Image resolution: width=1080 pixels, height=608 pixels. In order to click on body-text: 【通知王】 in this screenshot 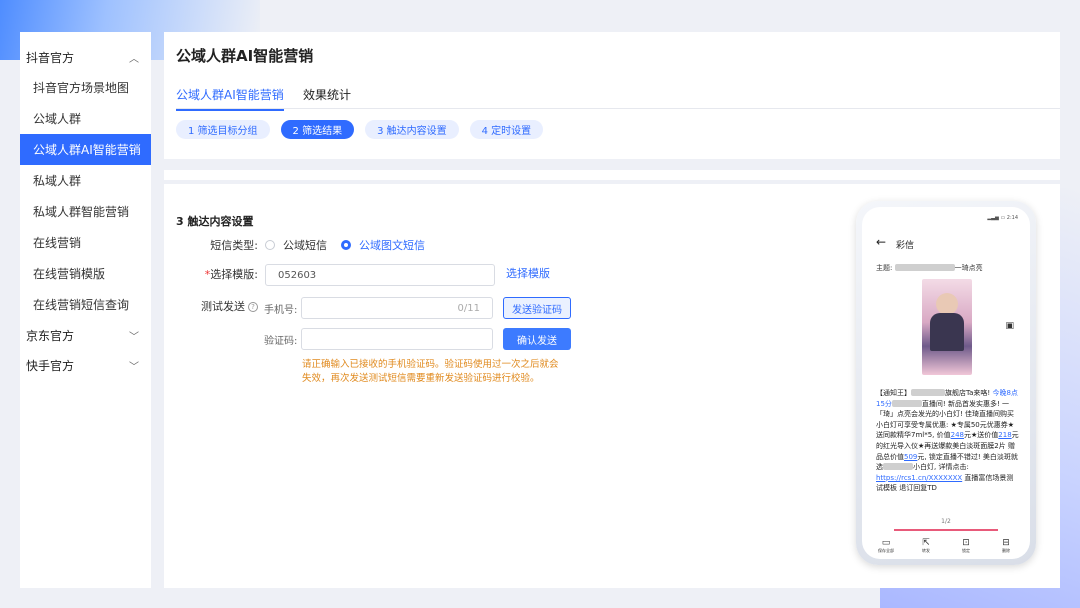, I will do `click(893, 393)`.